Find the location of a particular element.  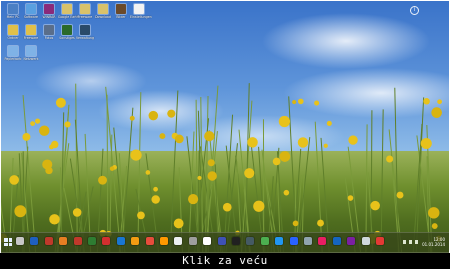

caption: Klik za veću is located at coordinates (225, 261).